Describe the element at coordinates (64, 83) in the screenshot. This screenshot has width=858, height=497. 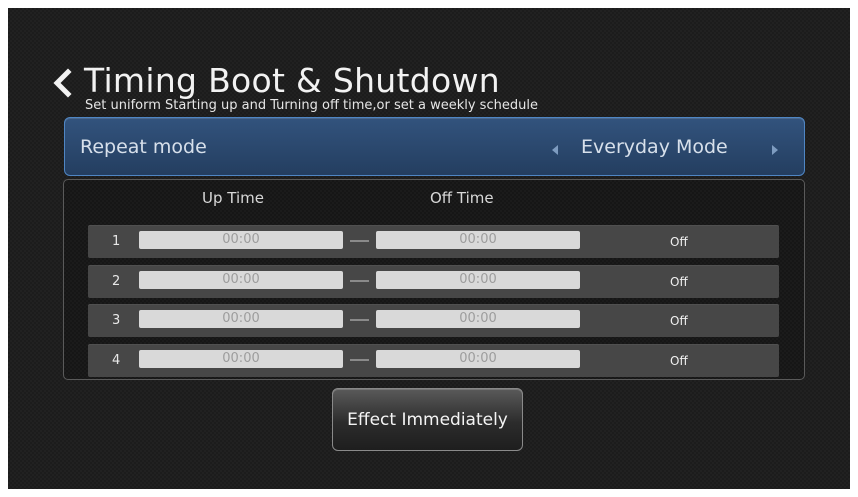
I see `chevron-left-icon` at that location.